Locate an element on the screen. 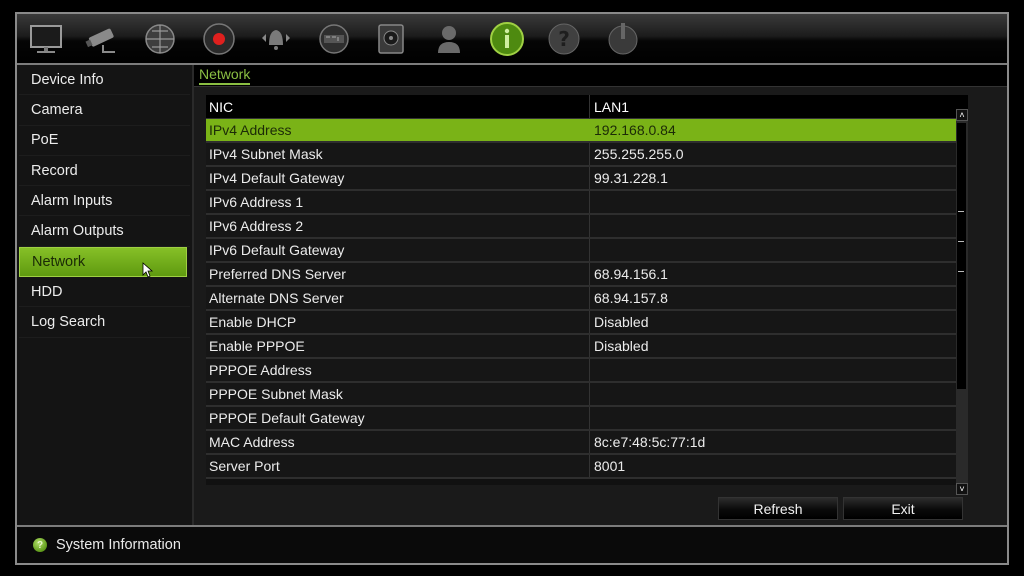 The image size is (1024, 576). row-value: 68.94.156.1 is located at coordinates (631, 274).